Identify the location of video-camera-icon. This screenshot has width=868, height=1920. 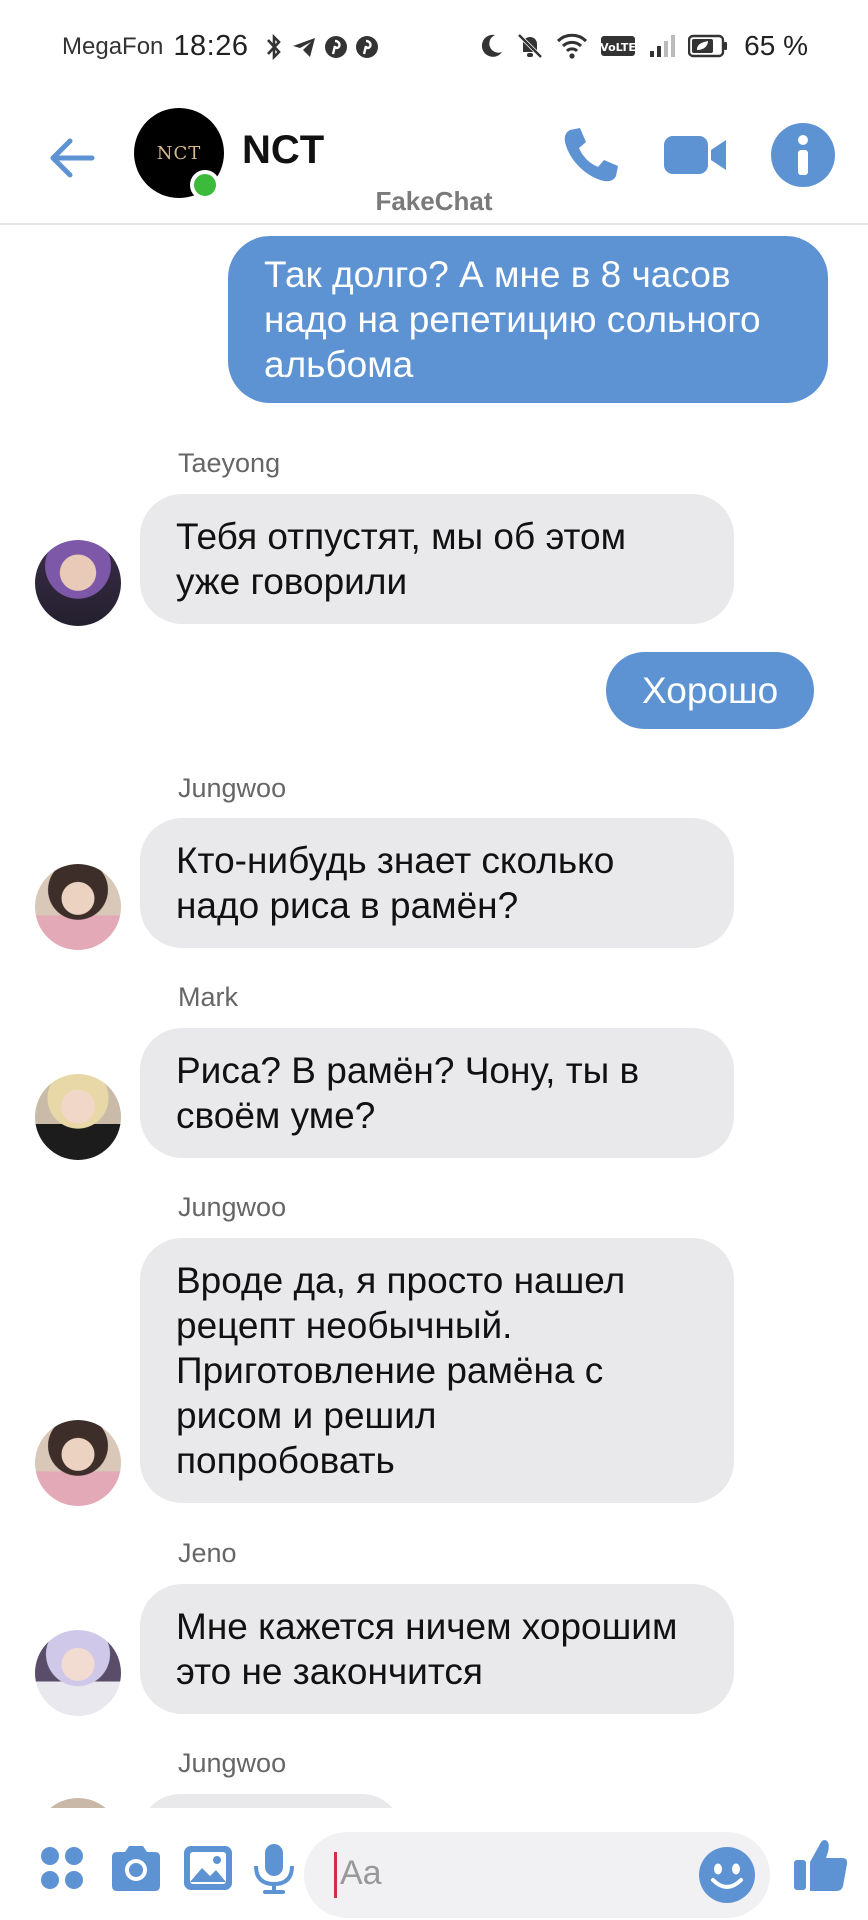
(695, 155).